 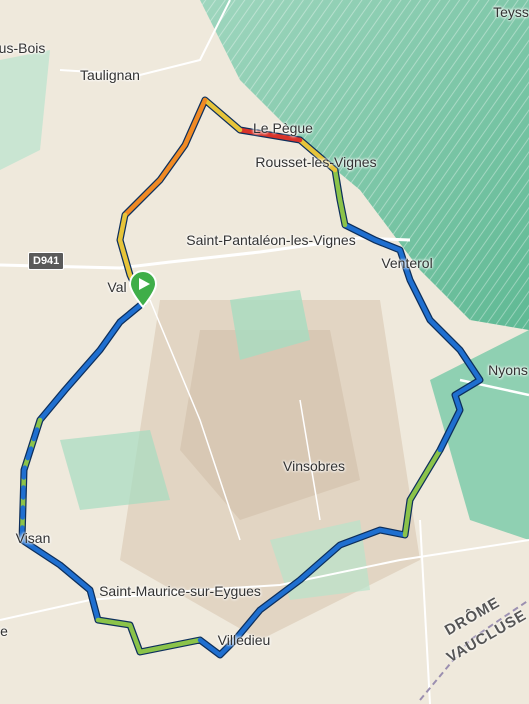 I want to click on start-play-icon, so click(x=143, y=289).